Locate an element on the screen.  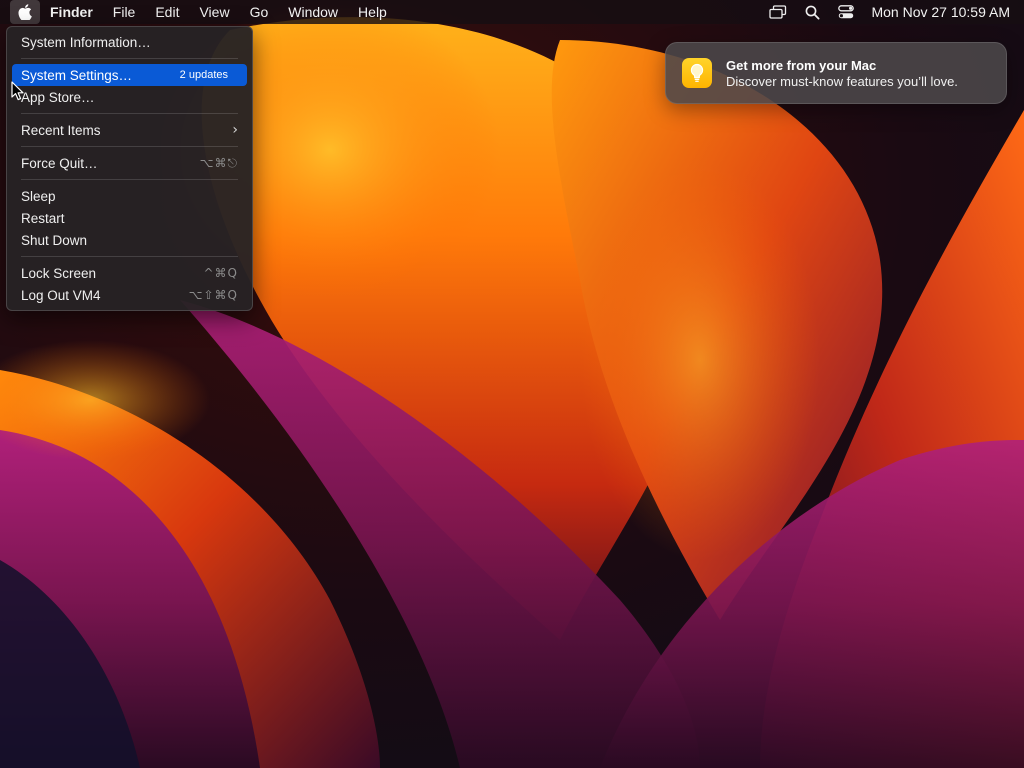
menu-item-system-settings: System Settings… 2 updates is located at coordinates (129, 75).